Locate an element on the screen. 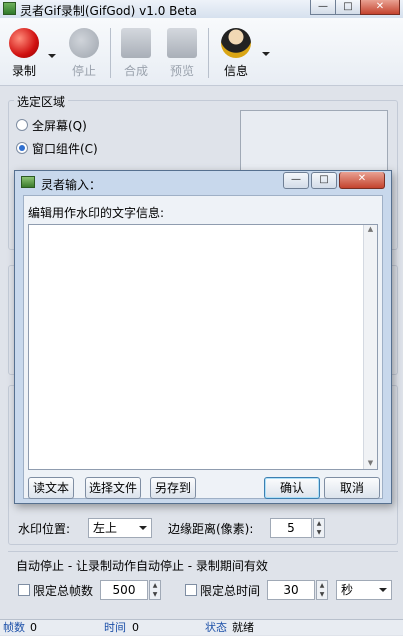  save-as-button: 另存到 is located at coordinates (173, 488).